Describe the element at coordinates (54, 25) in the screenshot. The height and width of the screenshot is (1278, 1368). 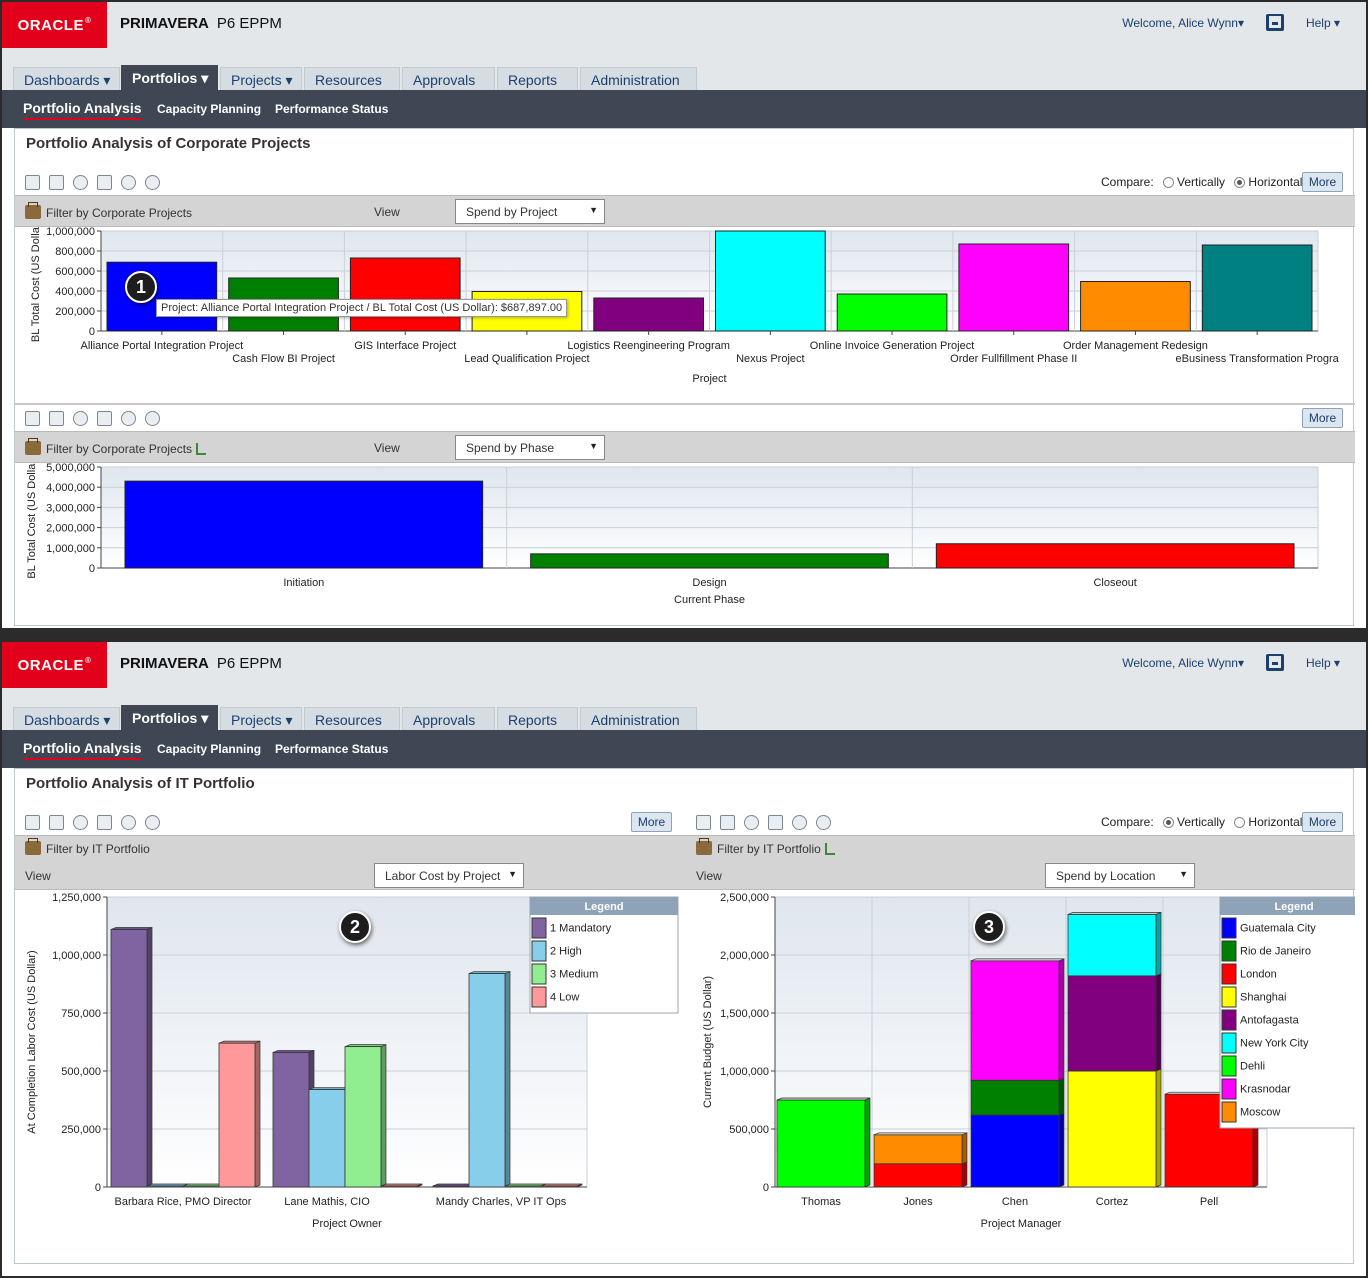
I see `oracle-logo: ORACLE ®` at that location.